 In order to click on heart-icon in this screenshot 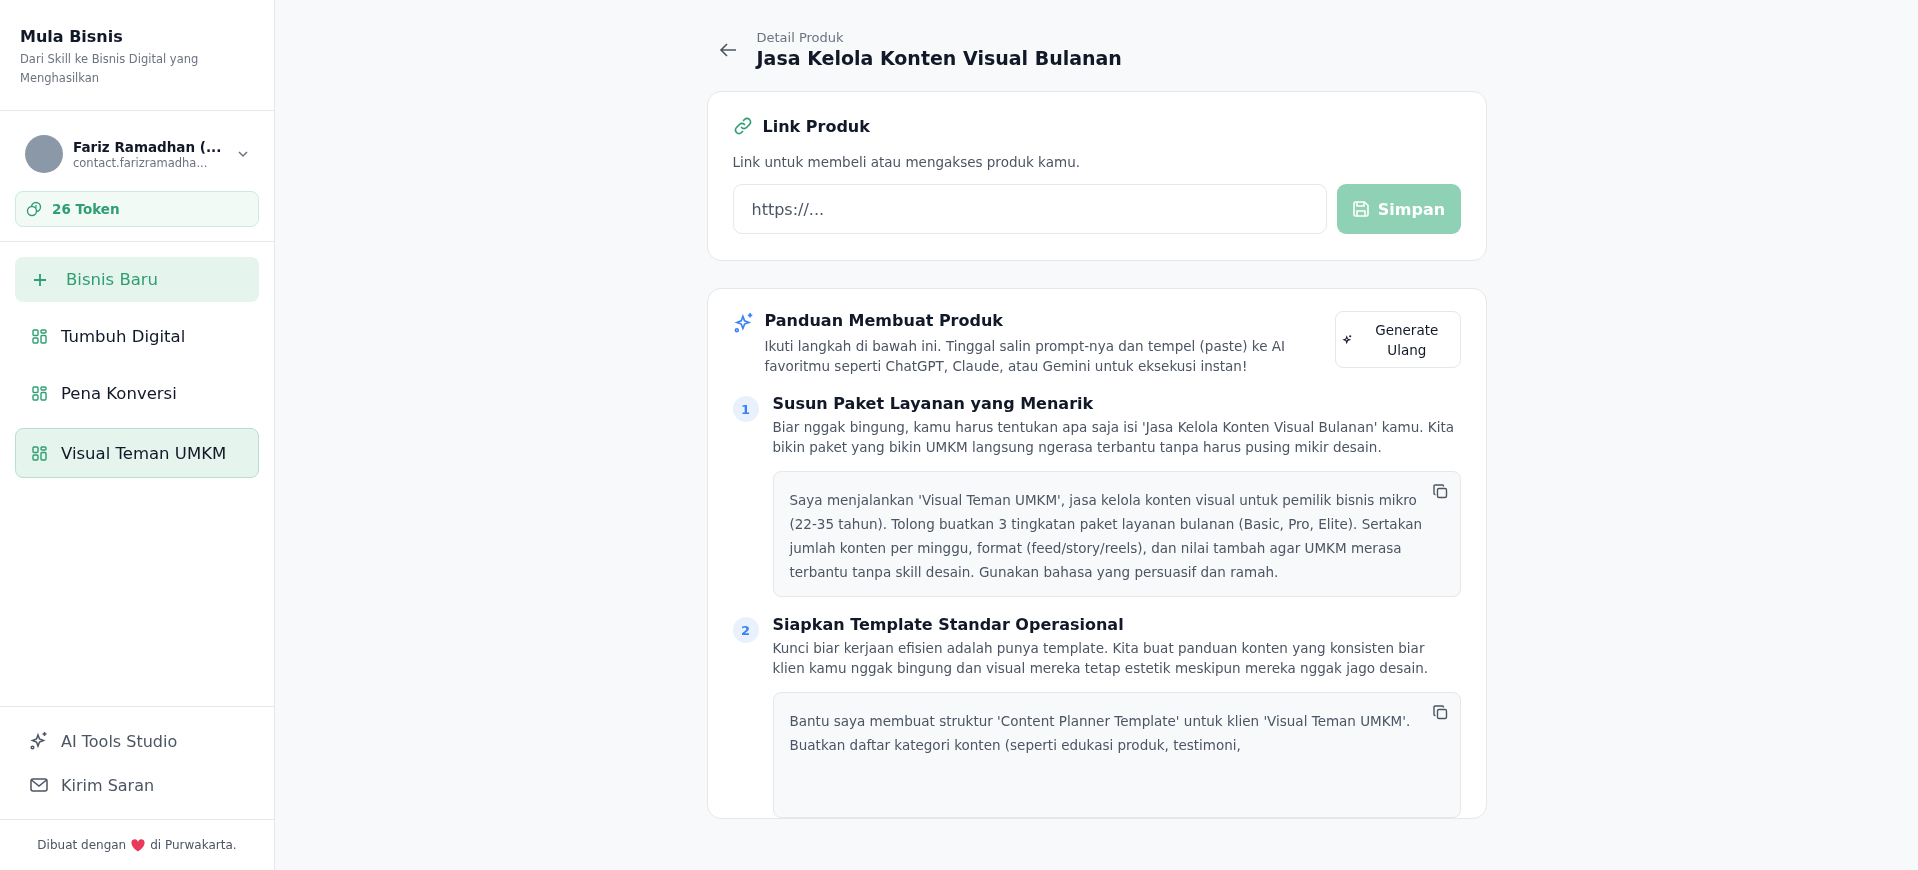, I will do `click(138, 845)`.